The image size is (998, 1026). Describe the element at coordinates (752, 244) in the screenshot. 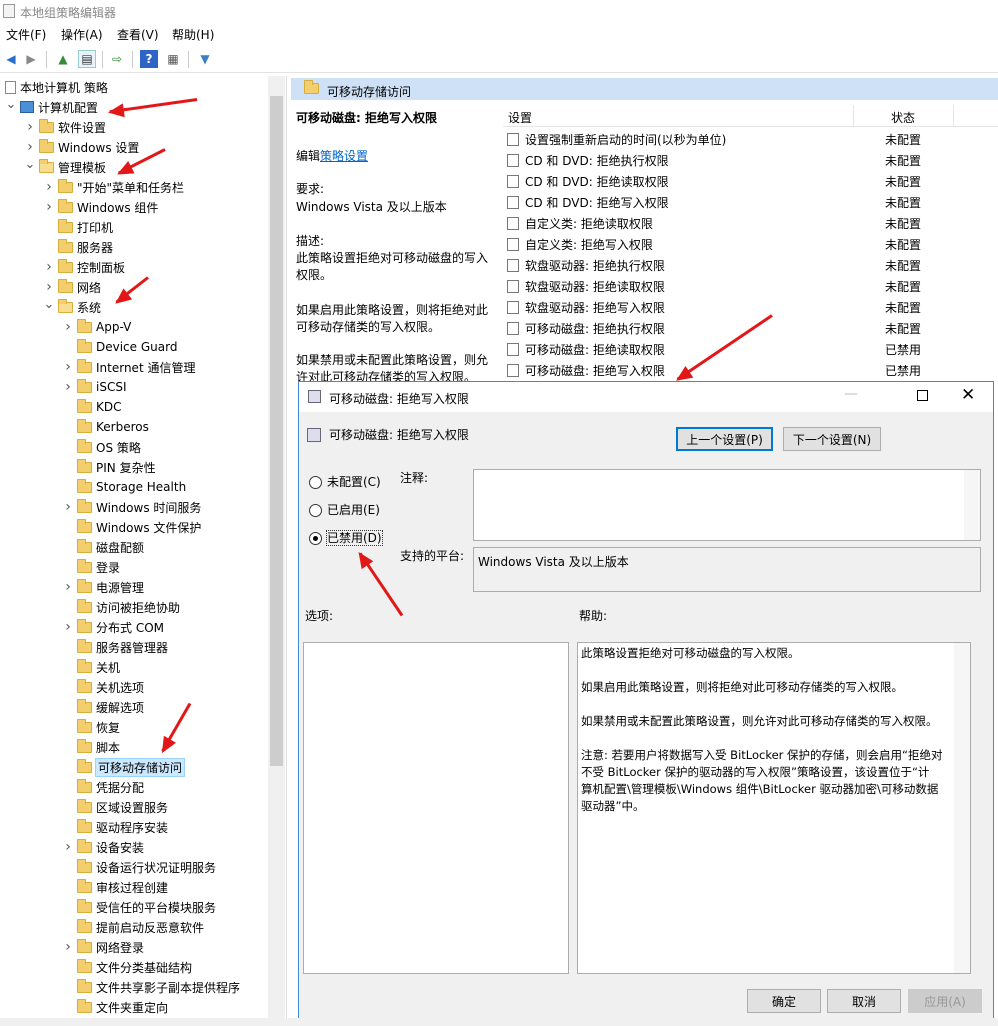

I see `setting-row: 自定义类: 拒绝写入权限 未配置` at that location.